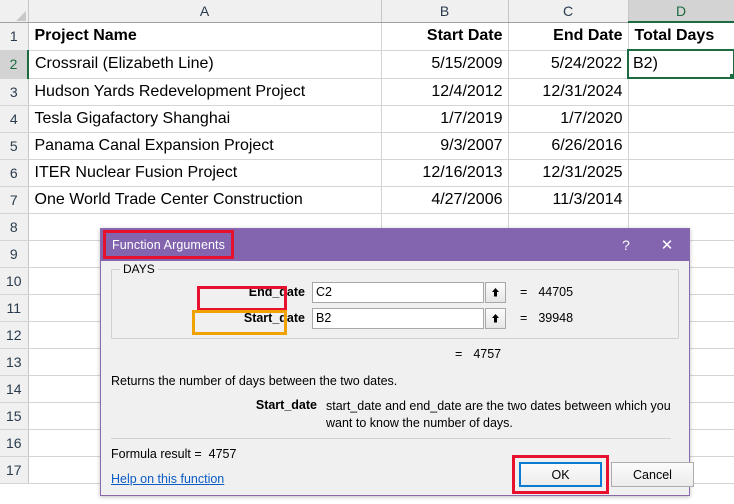 Image resolution: width=734 pixels, height=504 pixels. Describe the element at coordinates (445, 11) in the screenshot. I see `column-header-b: B` at that location.